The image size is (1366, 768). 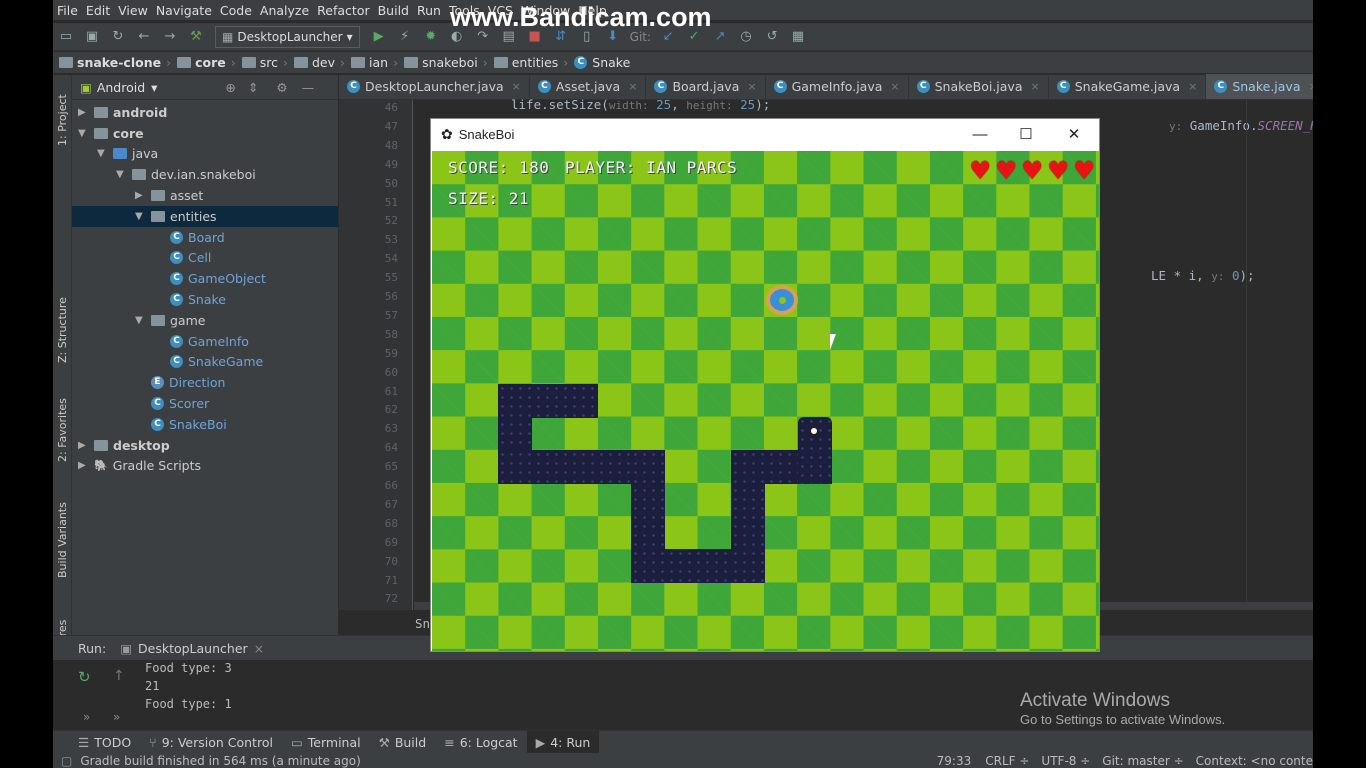 What do you see at coordinates (205, 133) in the screenshot?
I see `tree-item: ▼ core` at bounding box center [205, 133].